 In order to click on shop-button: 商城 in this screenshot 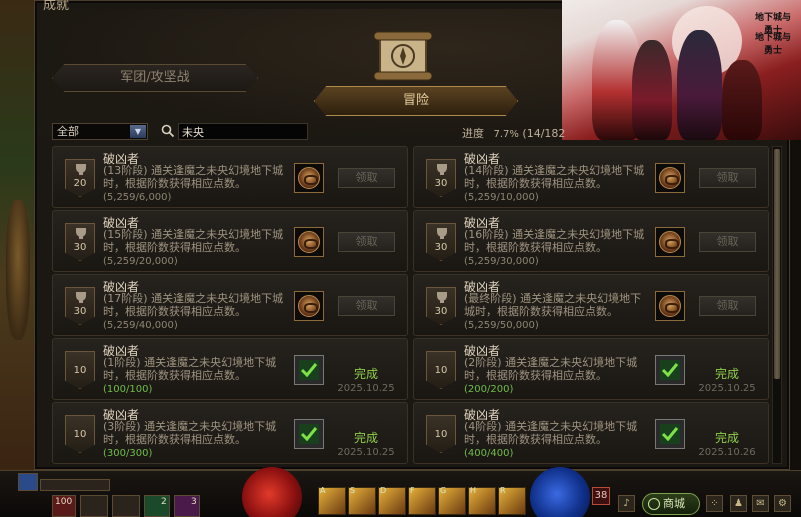, I will do `click(671, 504)`.